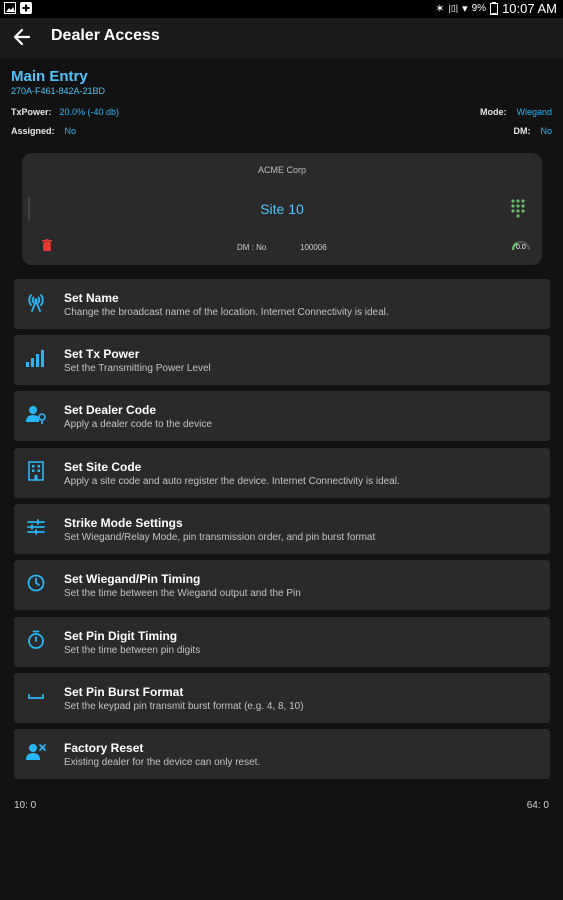  I want to click on menu-item-title: Set Dealer Code, so click(110, 410).